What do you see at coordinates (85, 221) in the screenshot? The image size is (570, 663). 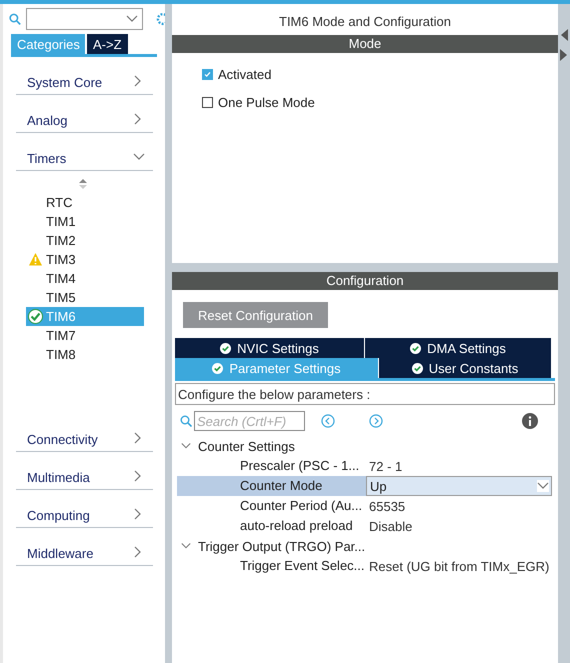 I see `peripheral-item: TIM1` at bounding box center [85, 221].